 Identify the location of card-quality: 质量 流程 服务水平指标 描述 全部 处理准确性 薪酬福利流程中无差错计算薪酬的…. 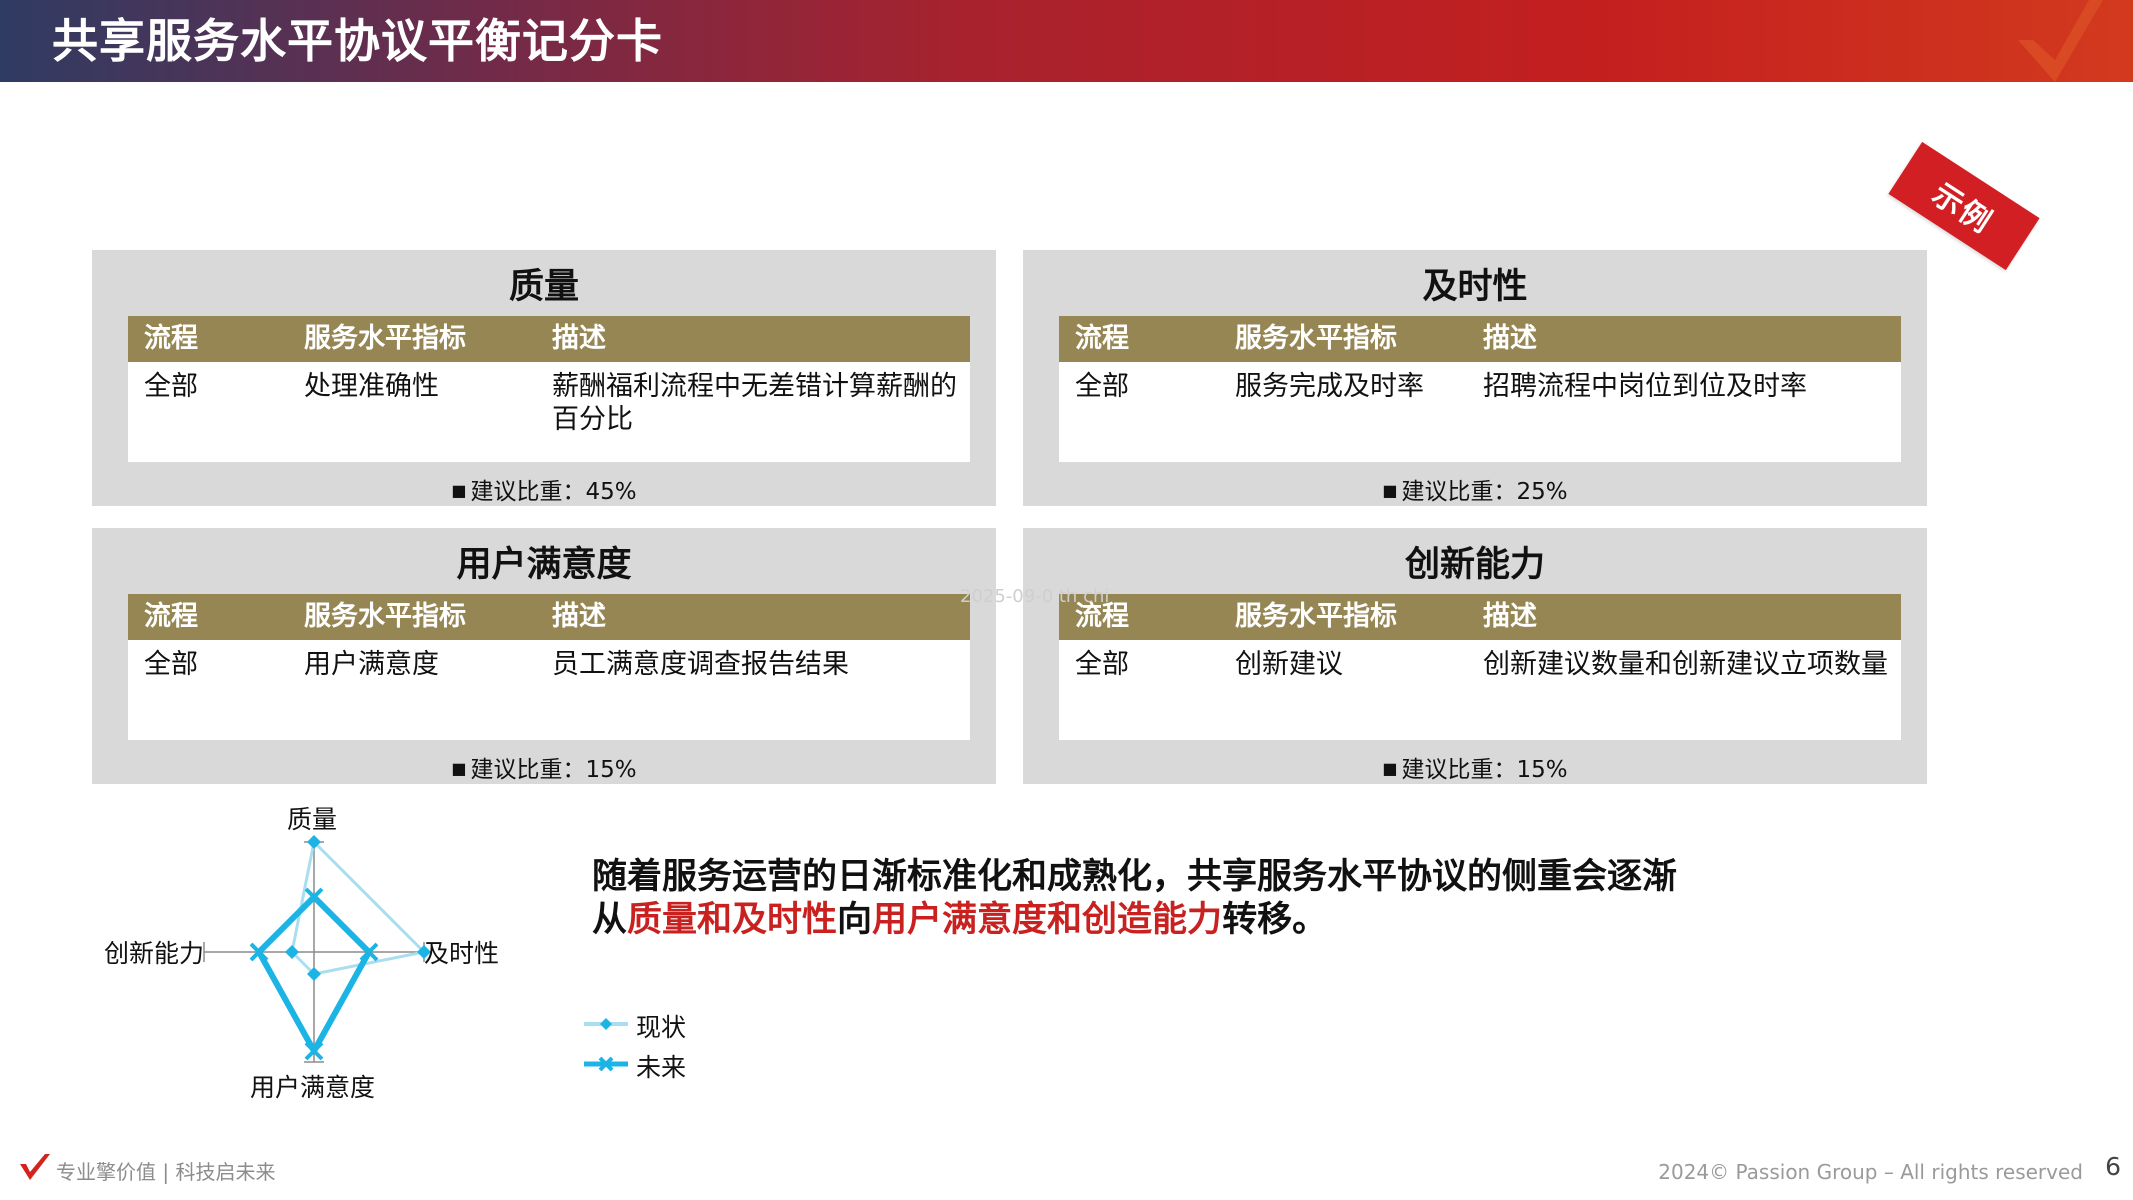
(544, 378).